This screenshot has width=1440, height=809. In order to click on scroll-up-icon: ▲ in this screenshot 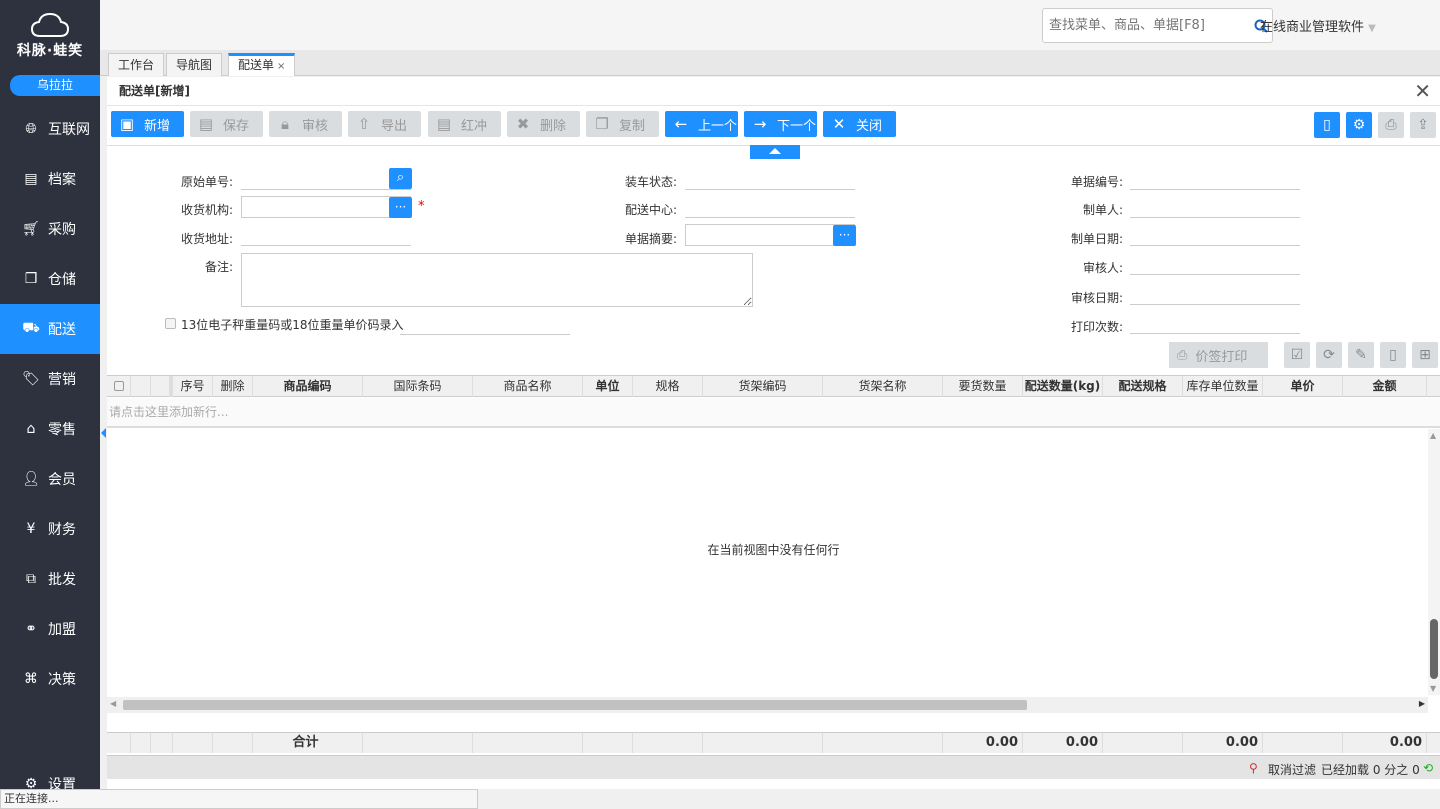, I will do `click(1433, 435)`.